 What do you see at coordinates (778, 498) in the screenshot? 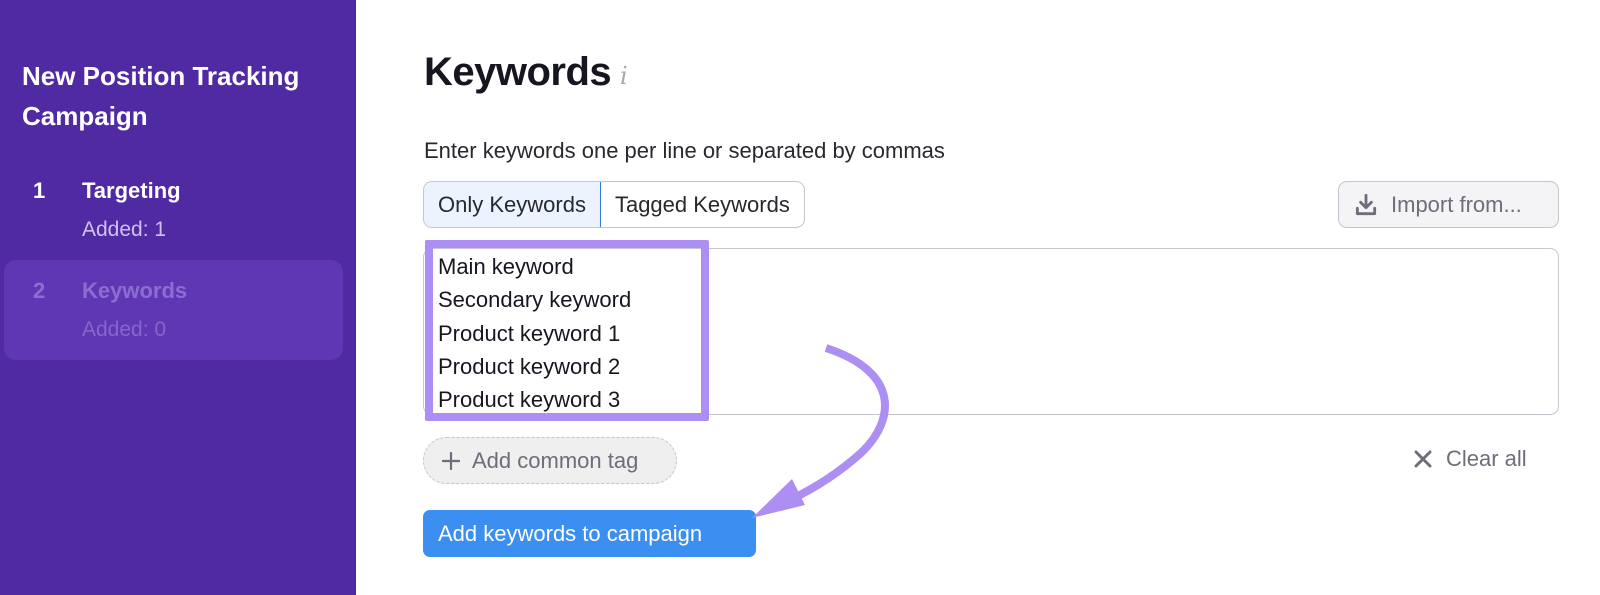
I see `annotation-arrow-head` at bounding box center [778, 498].